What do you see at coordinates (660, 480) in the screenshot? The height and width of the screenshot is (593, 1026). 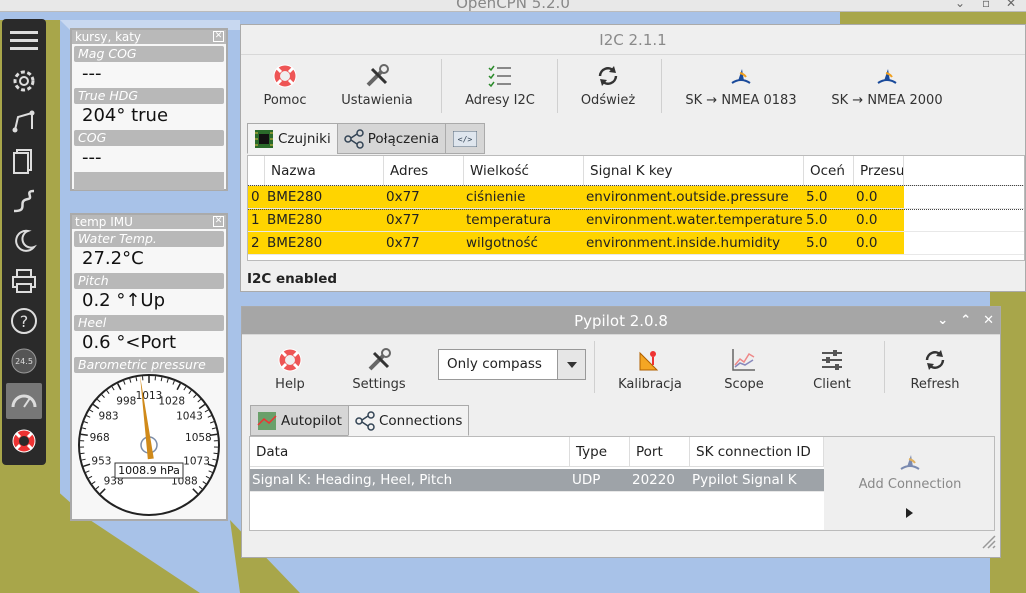 I see `cell-port: 20220` at bounding box center [660, 480].